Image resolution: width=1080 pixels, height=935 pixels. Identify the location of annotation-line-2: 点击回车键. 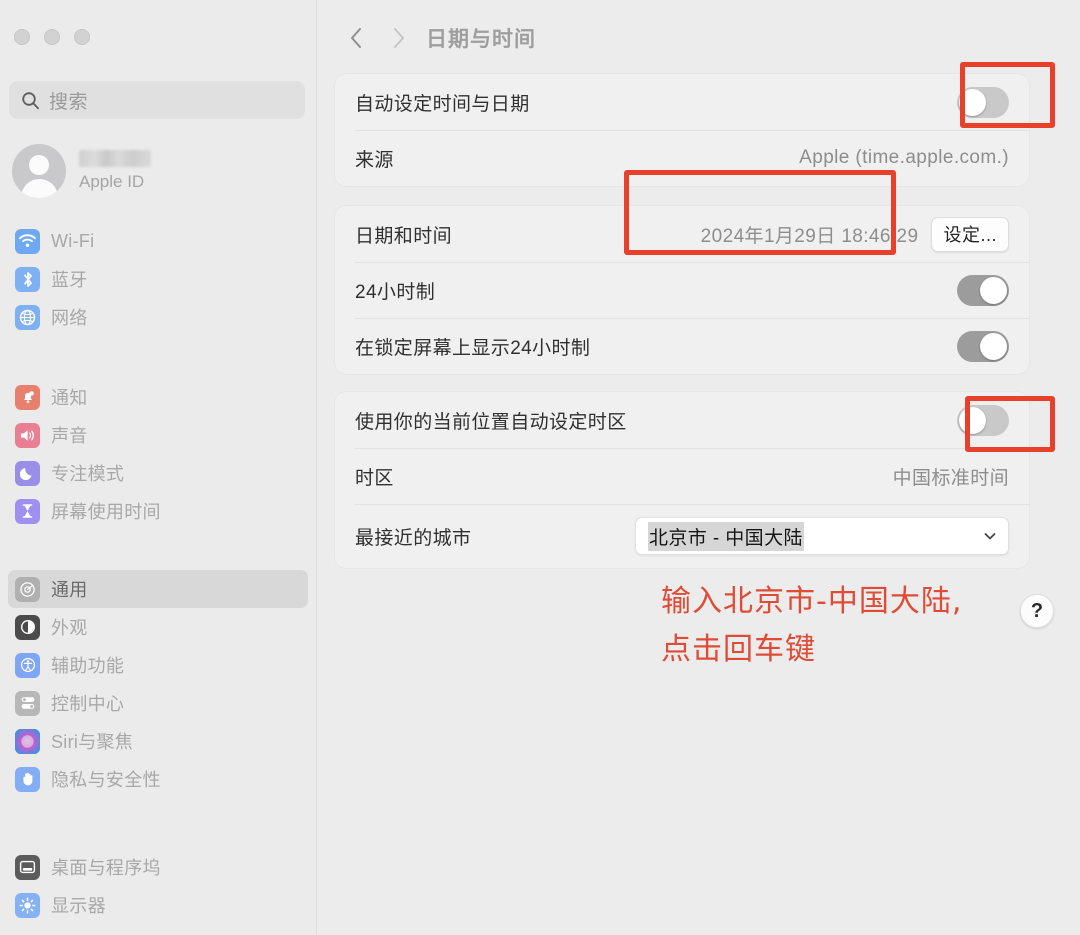
(738, 649).